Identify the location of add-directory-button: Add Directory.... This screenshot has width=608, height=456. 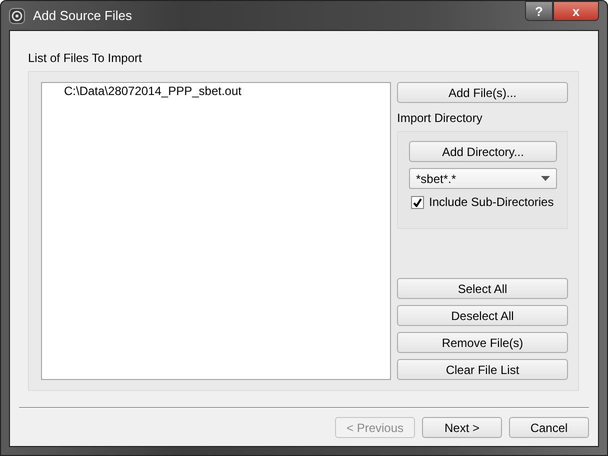
(483, 151).